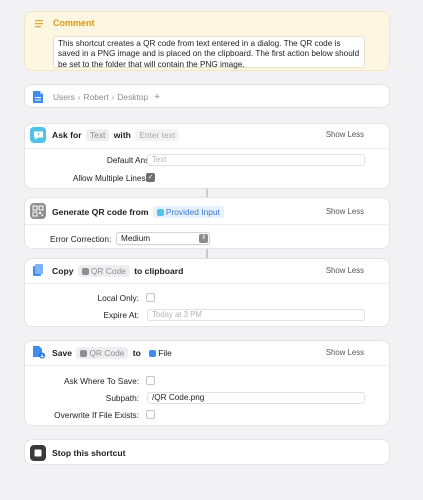 This screenshot has height=500, width=423. What do you see at coordinates (110, 178) in the screenshot?
I see `allow-multiple-lines-label: Allow Multiple Lines:` at bounding box center [110, 178].